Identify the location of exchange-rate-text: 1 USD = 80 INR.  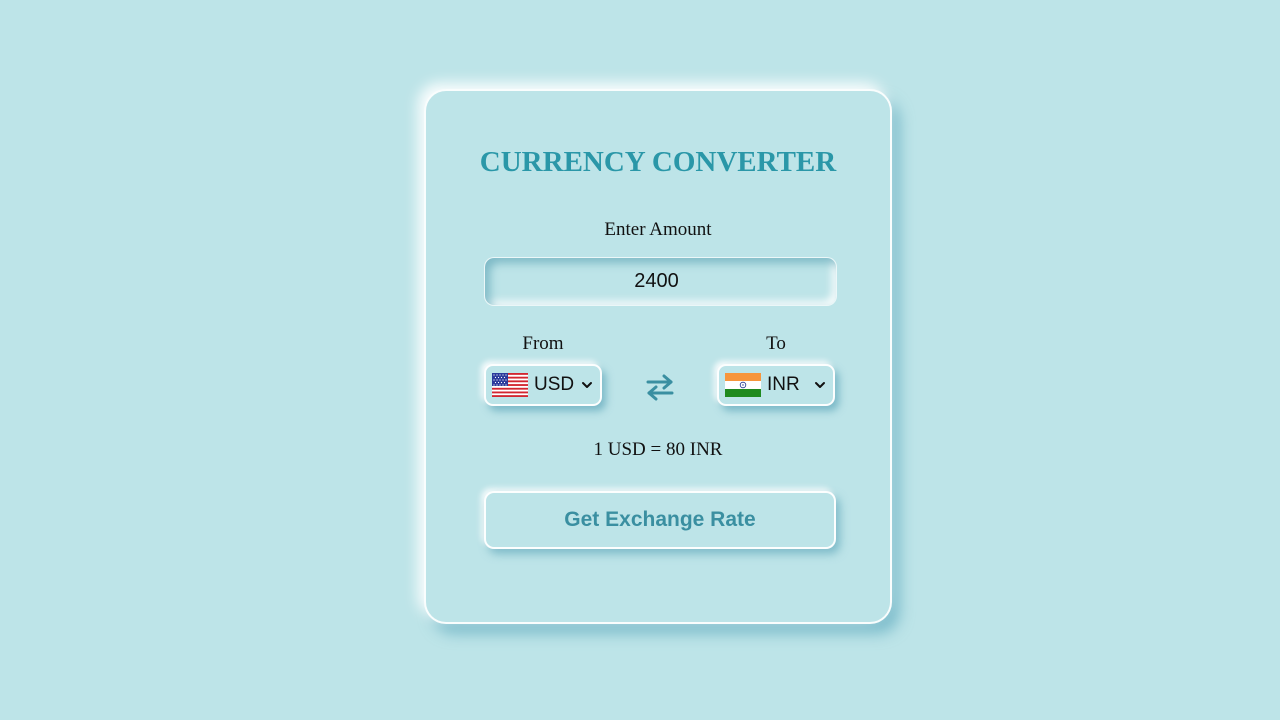
(658, 449).